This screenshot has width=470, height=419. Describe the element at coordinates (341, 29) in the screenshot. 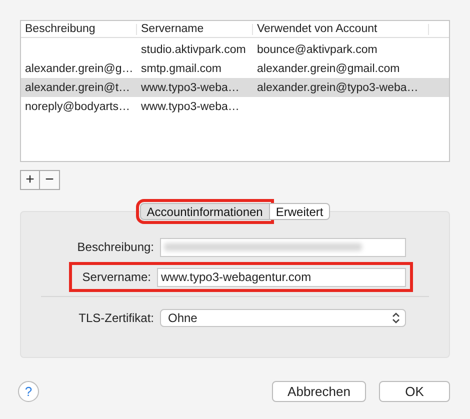

I see `column-header: Verwendet von Account` at that location.